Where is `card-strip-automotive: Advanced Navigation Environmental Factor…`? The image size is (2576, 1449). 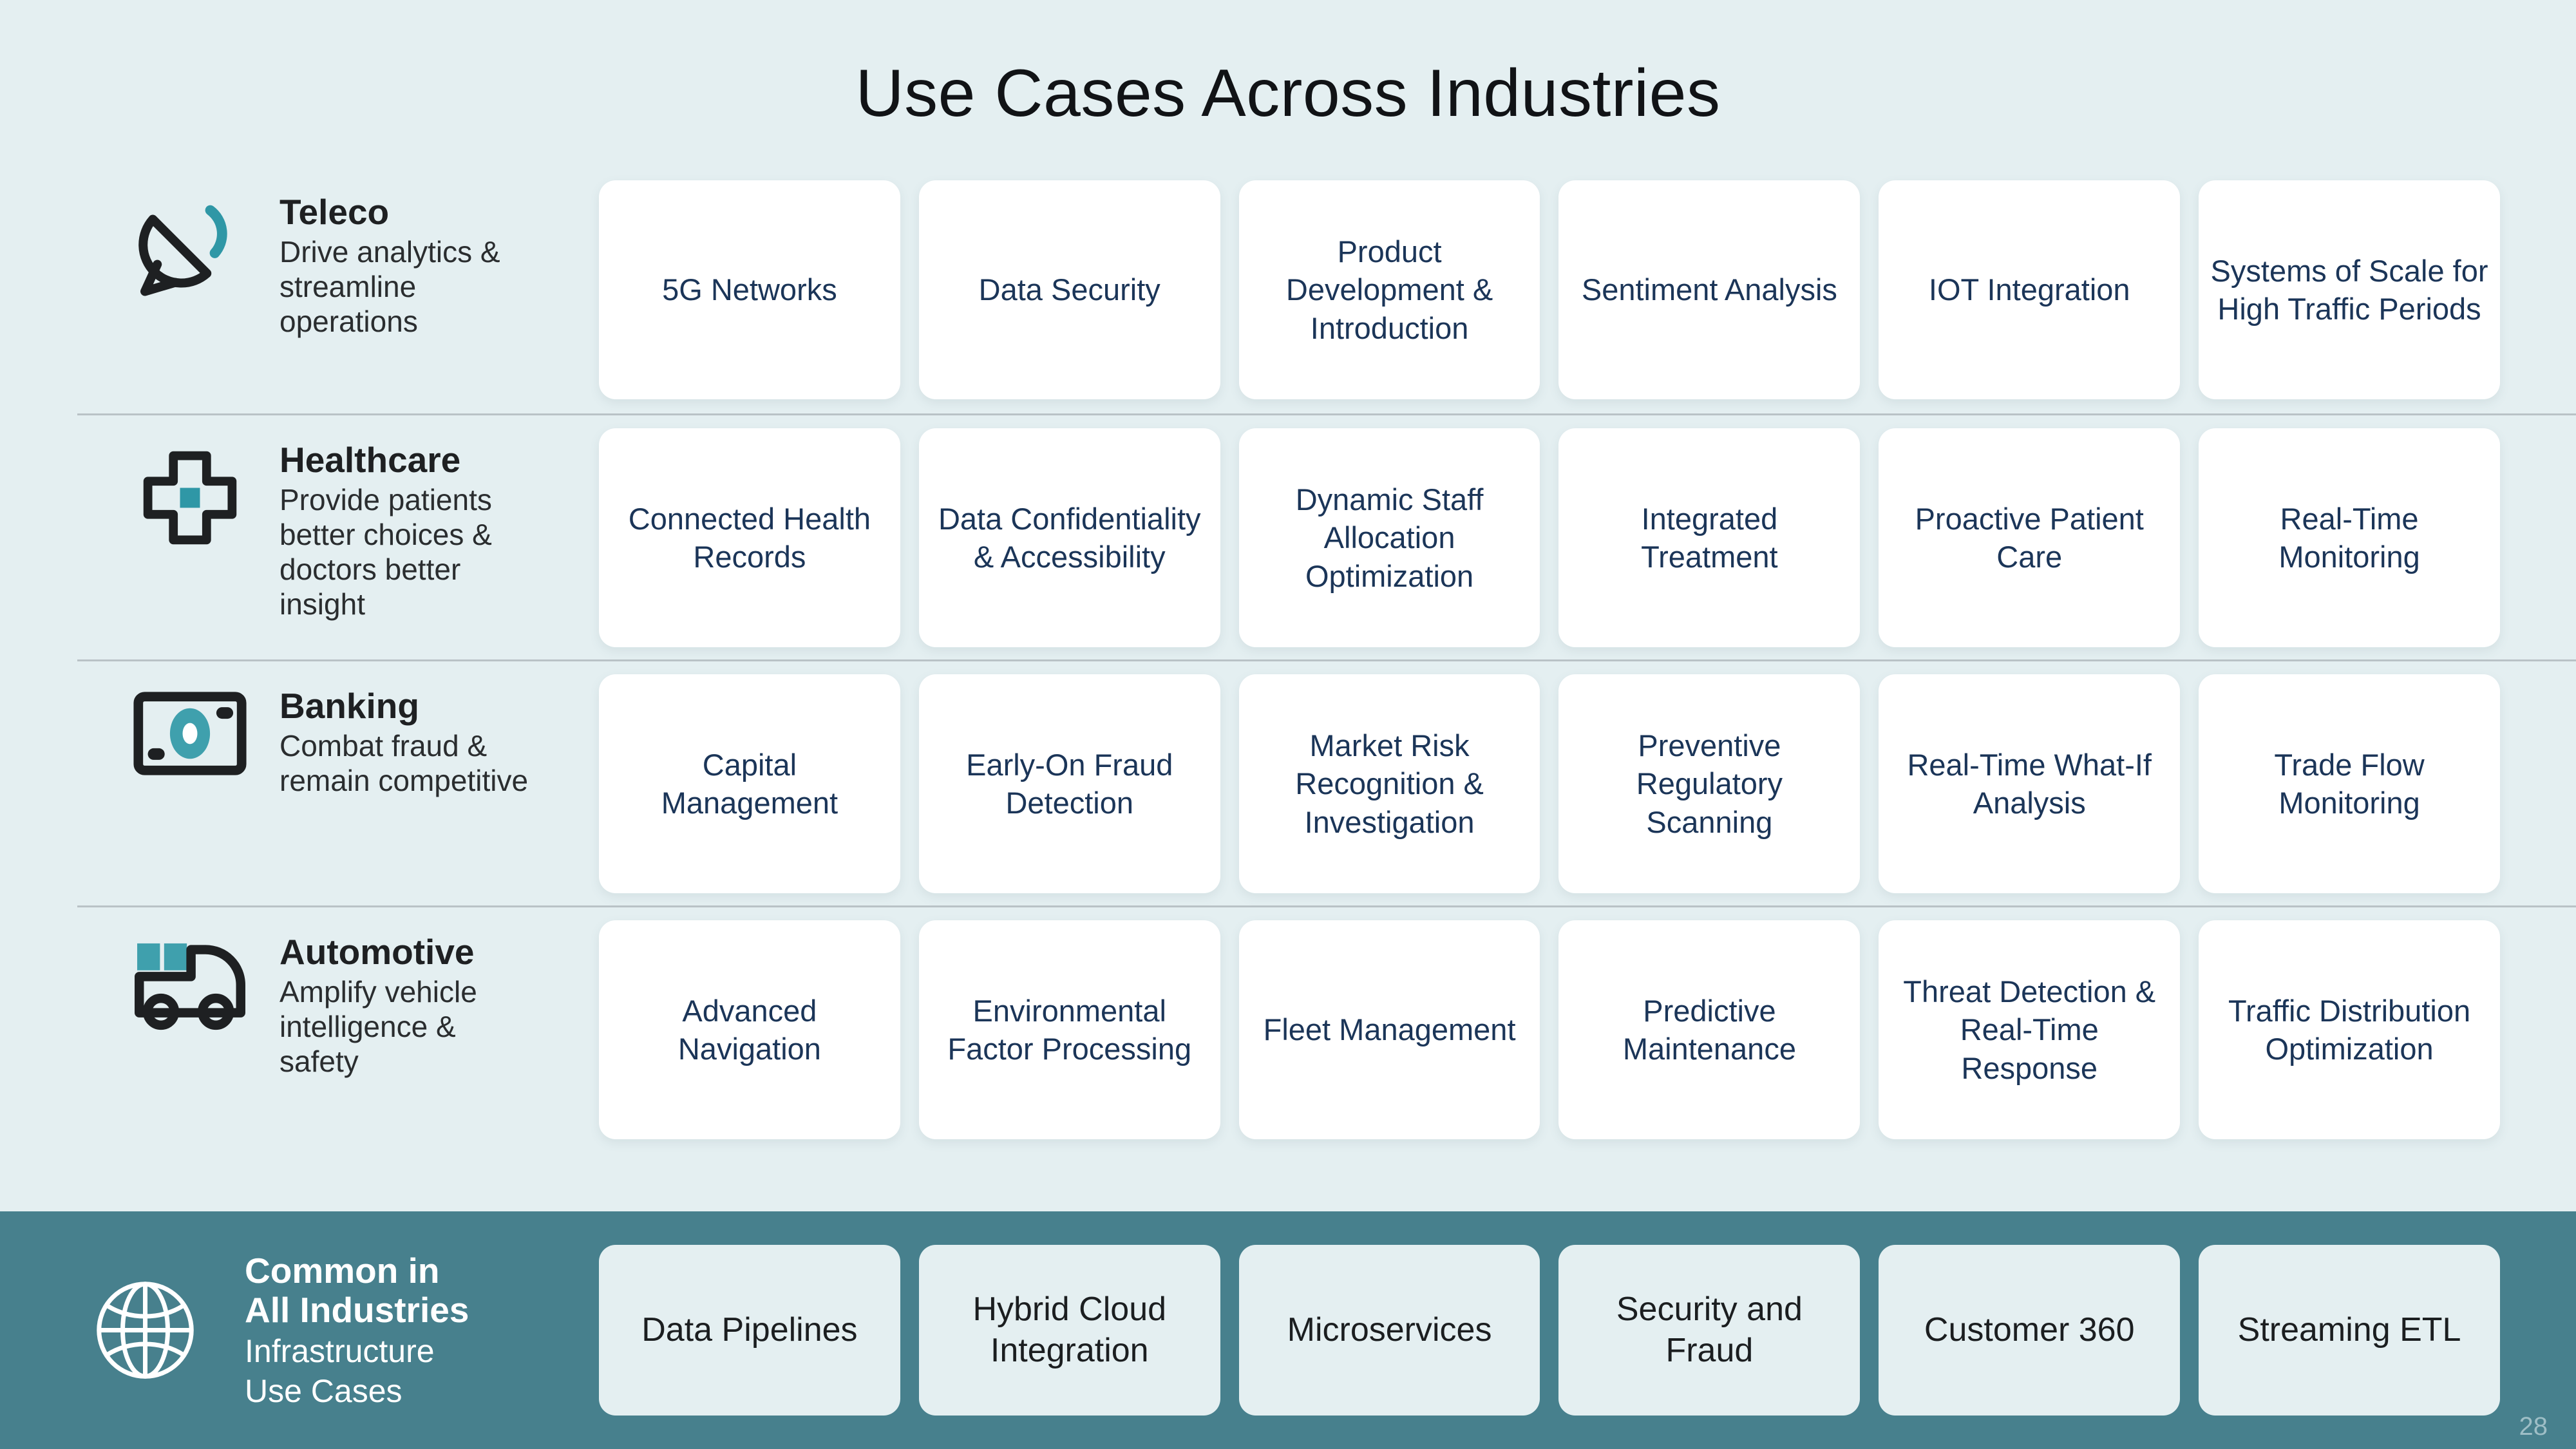 card-strip-automotive: Advanced Navigation Environmental Factor… is located at coordinates (1587, 1023).